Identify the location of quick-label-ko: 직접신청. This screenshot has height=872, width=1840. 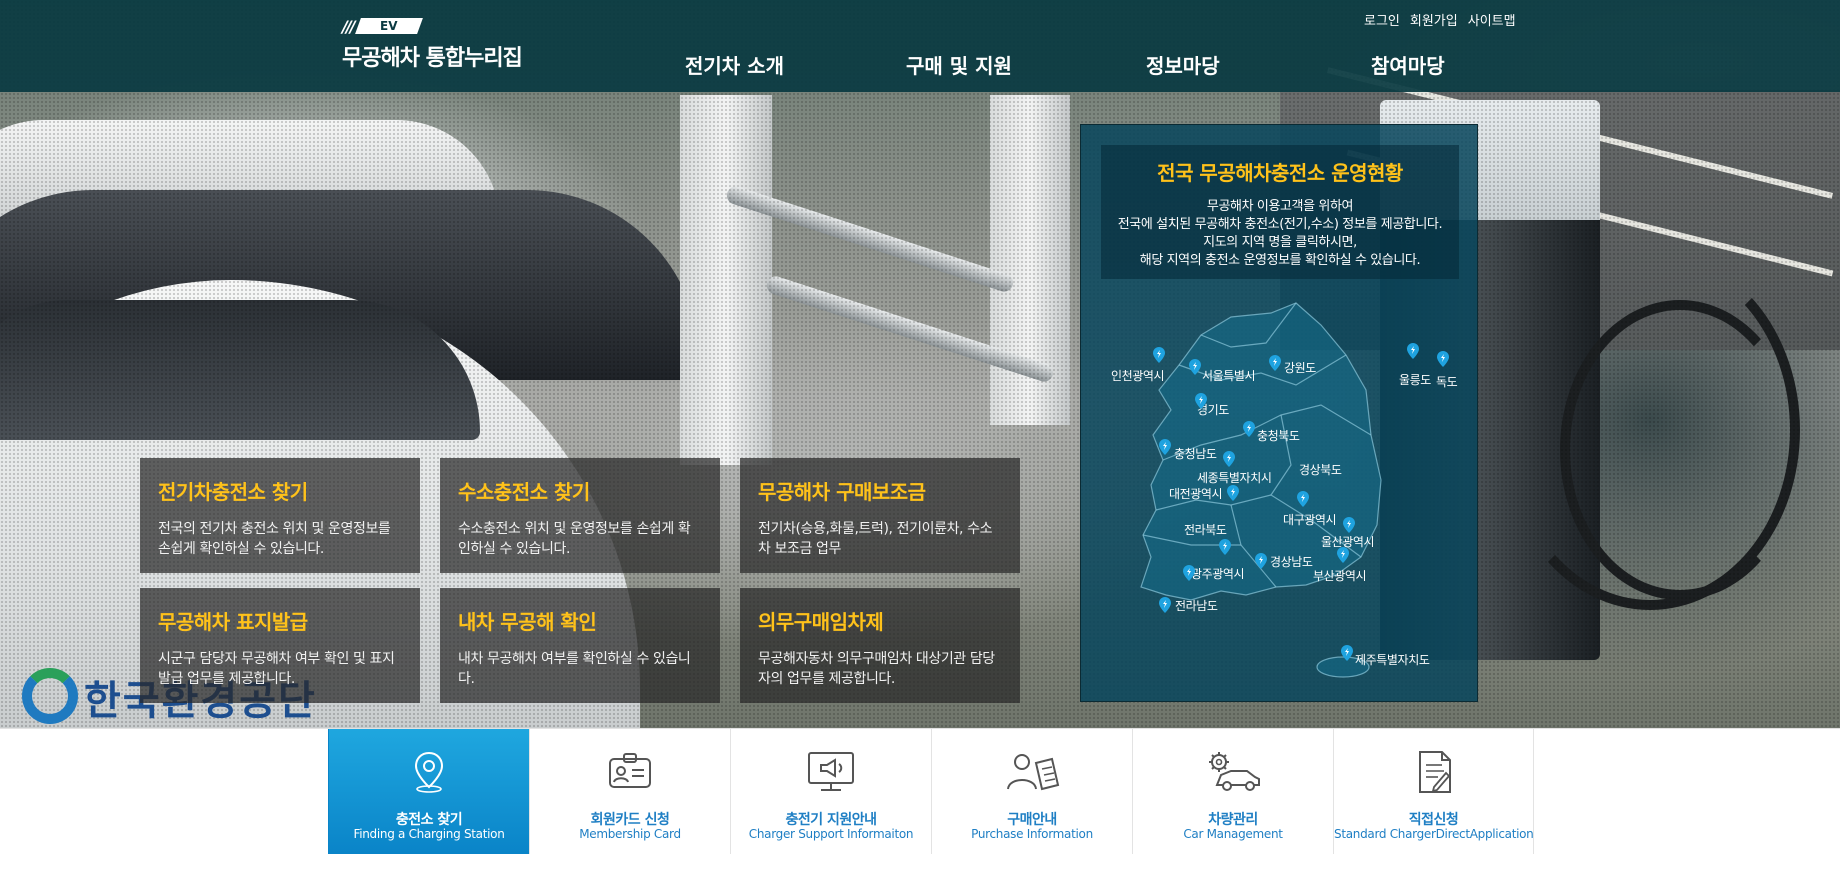
(1433, 820).